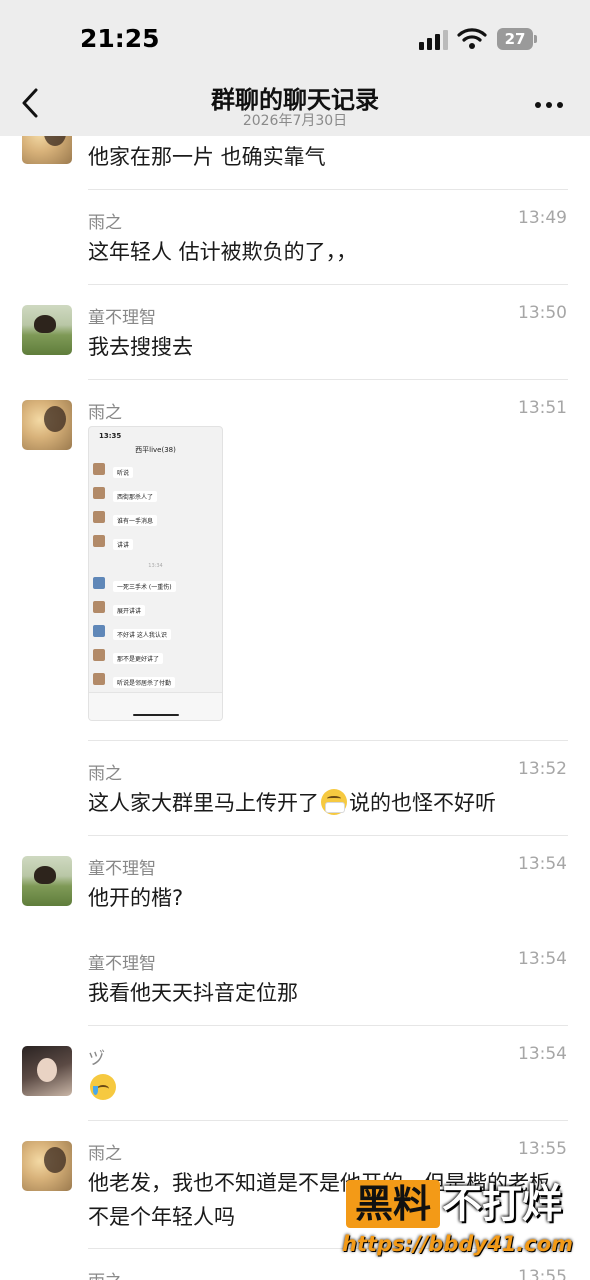 The height and width of the screenshot is (1280, 590). I want to click on screenshot-bubble: 听说是邻居杀了付勤, so click(144, 682).